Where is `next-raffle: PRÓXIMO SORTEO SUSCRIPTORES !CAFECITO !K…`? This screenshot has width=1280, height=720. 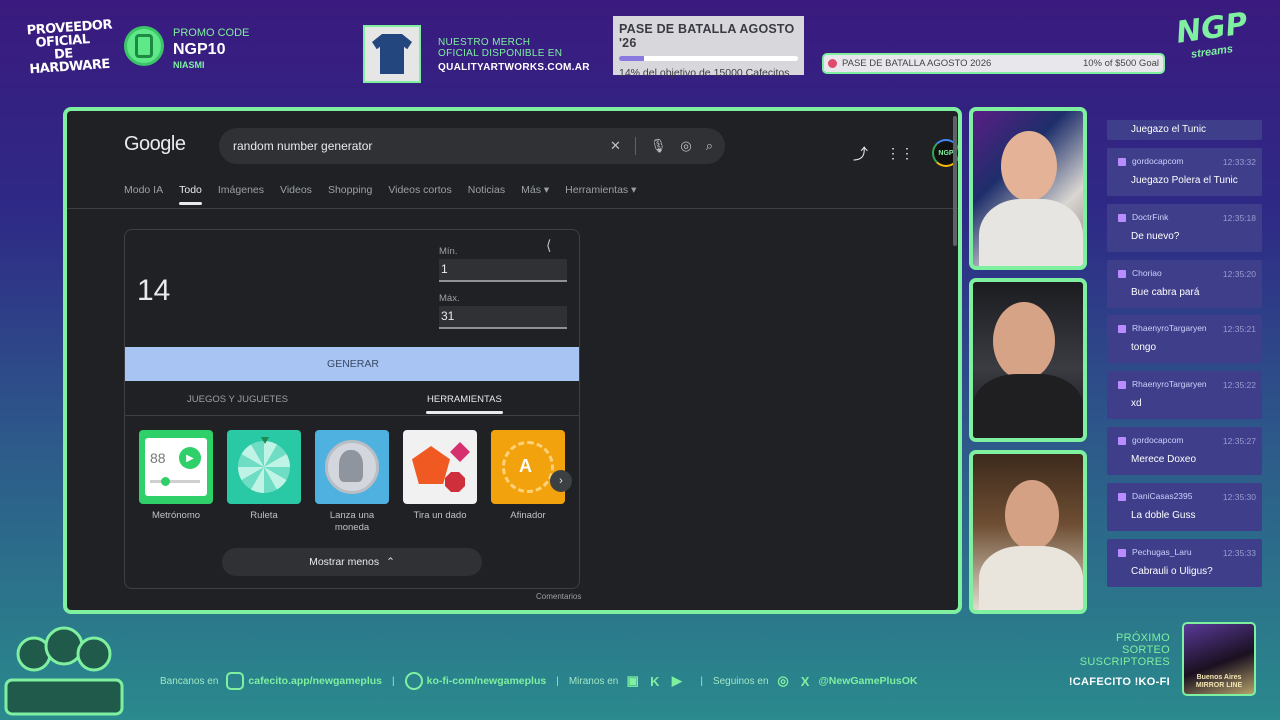 next-raffle: PRÓXIMO SORTEO SUSCRIPTORES !CAFECITO !K… is located at coordinates (1110, 660).